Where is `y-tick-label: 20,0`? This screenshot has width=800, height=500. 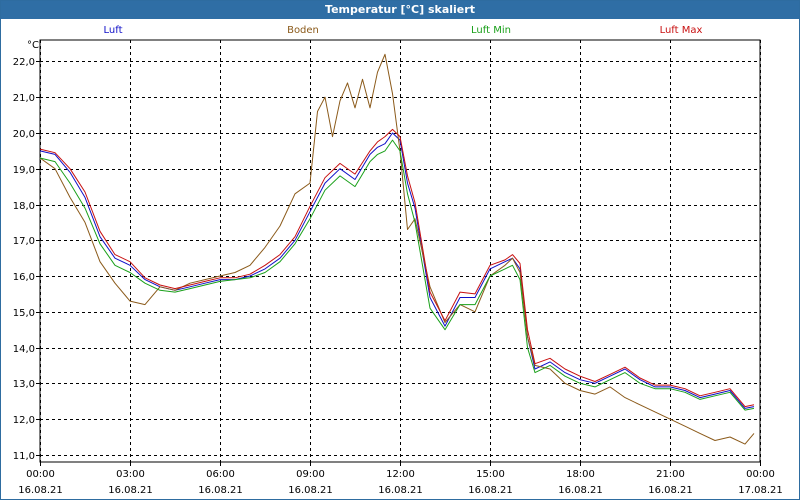 y-tick-label: 20,0 is located at coordinates (24, 134).